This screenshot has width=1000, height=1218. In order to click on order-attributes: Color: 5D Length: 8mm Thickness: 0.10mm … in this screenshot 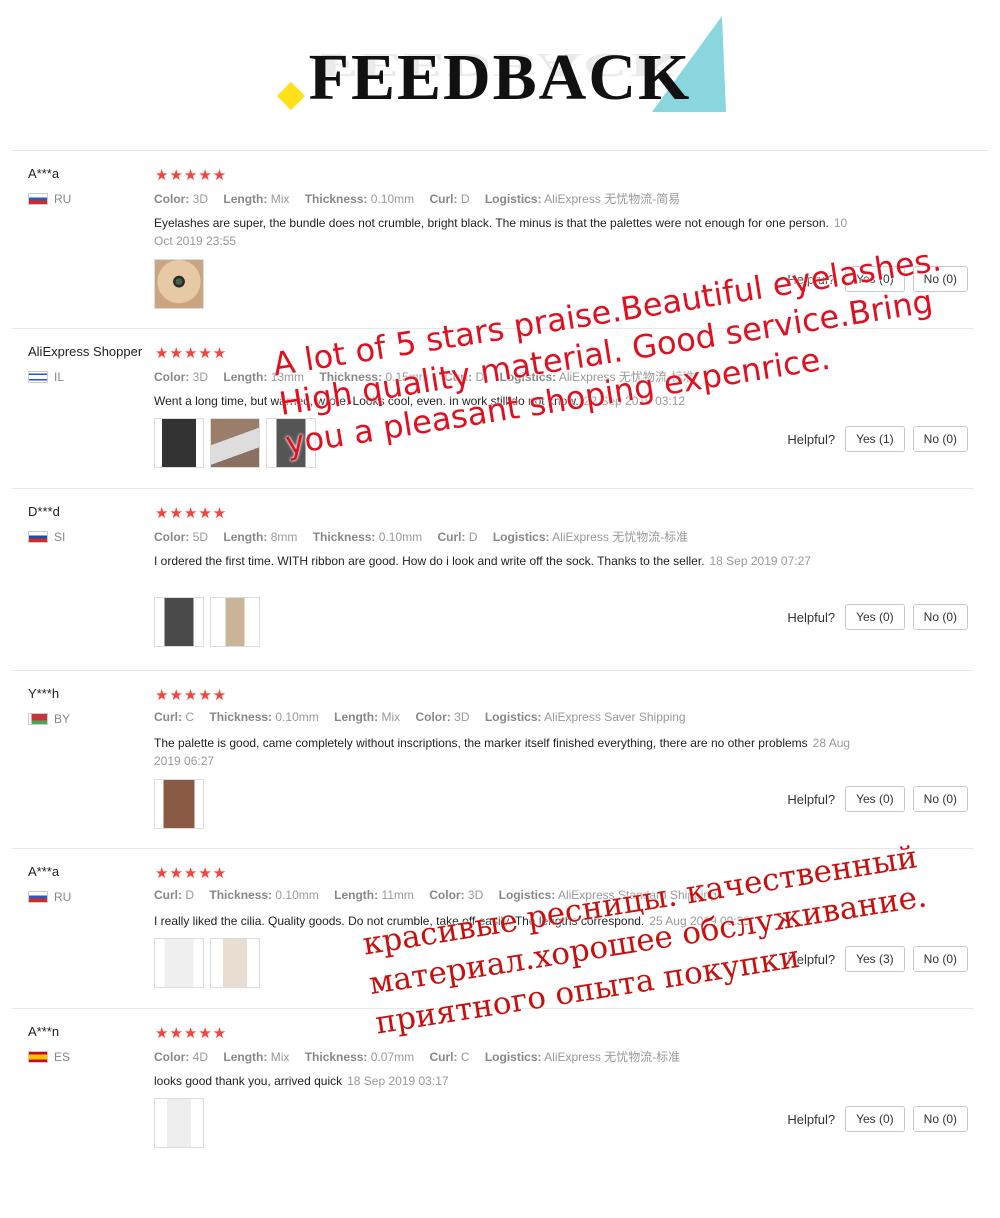, I will do `click(421, 537)`.